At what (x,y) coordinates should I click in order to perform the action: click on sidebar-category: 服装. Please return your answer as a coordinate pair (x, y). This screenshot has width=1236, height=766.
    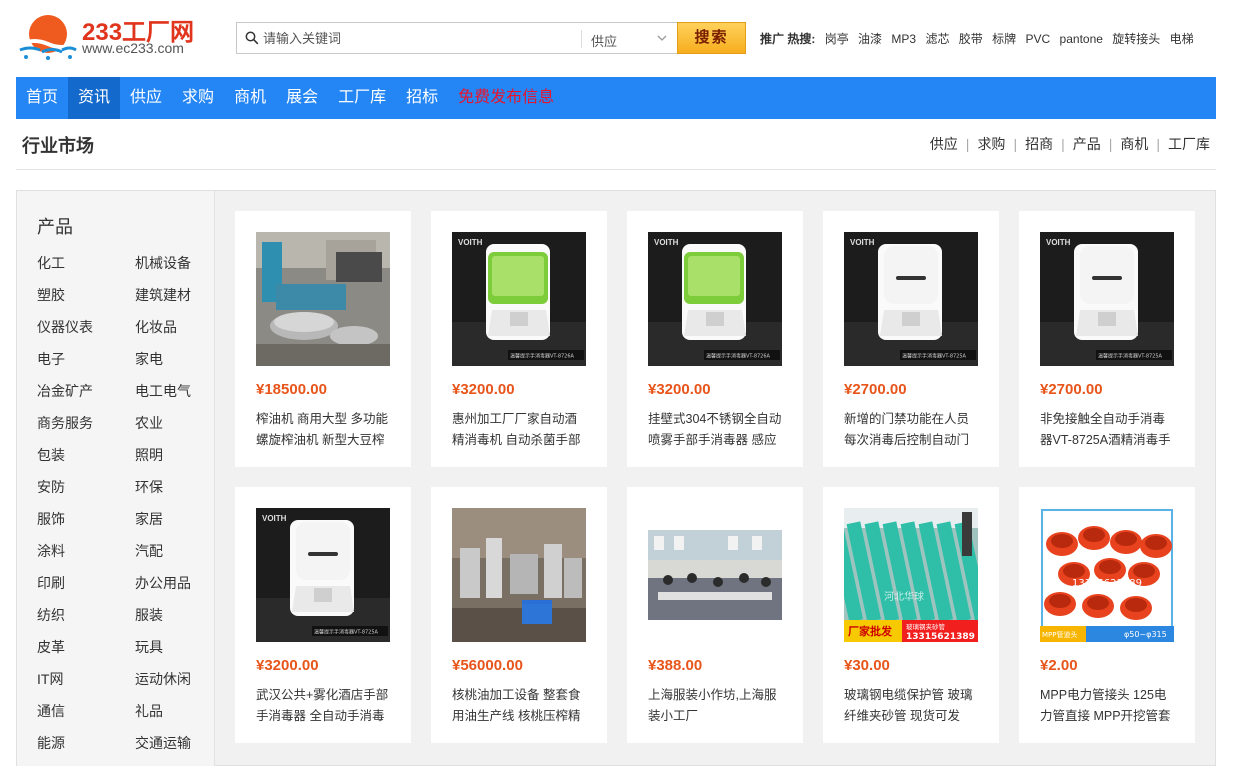
    Looking at the image, I should click on (149, 615).